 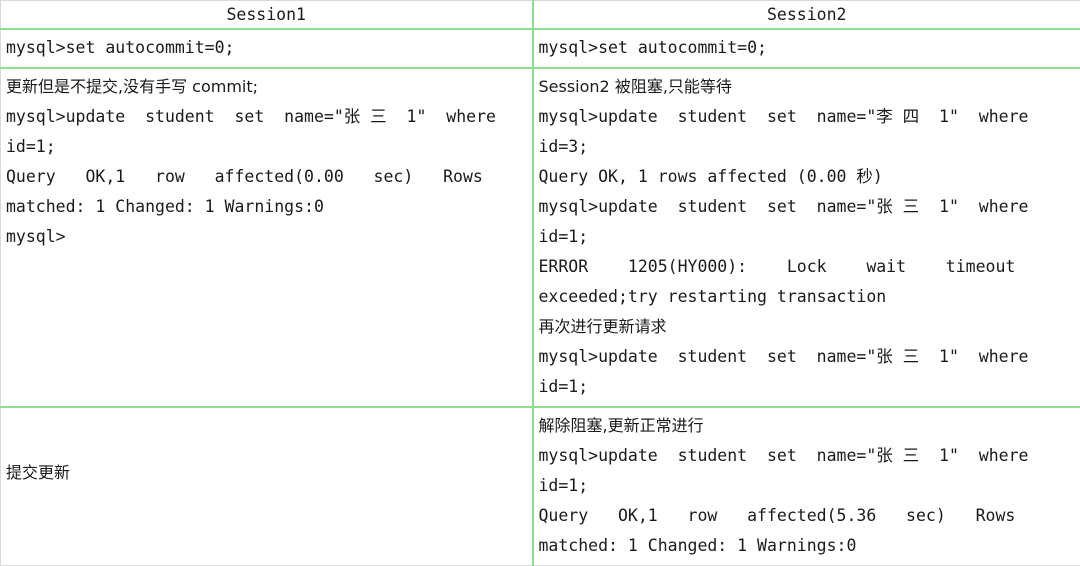 I want to click on cell-session2-autocommit: mysql>set autocommit=0;, so click(x=806, y=48).